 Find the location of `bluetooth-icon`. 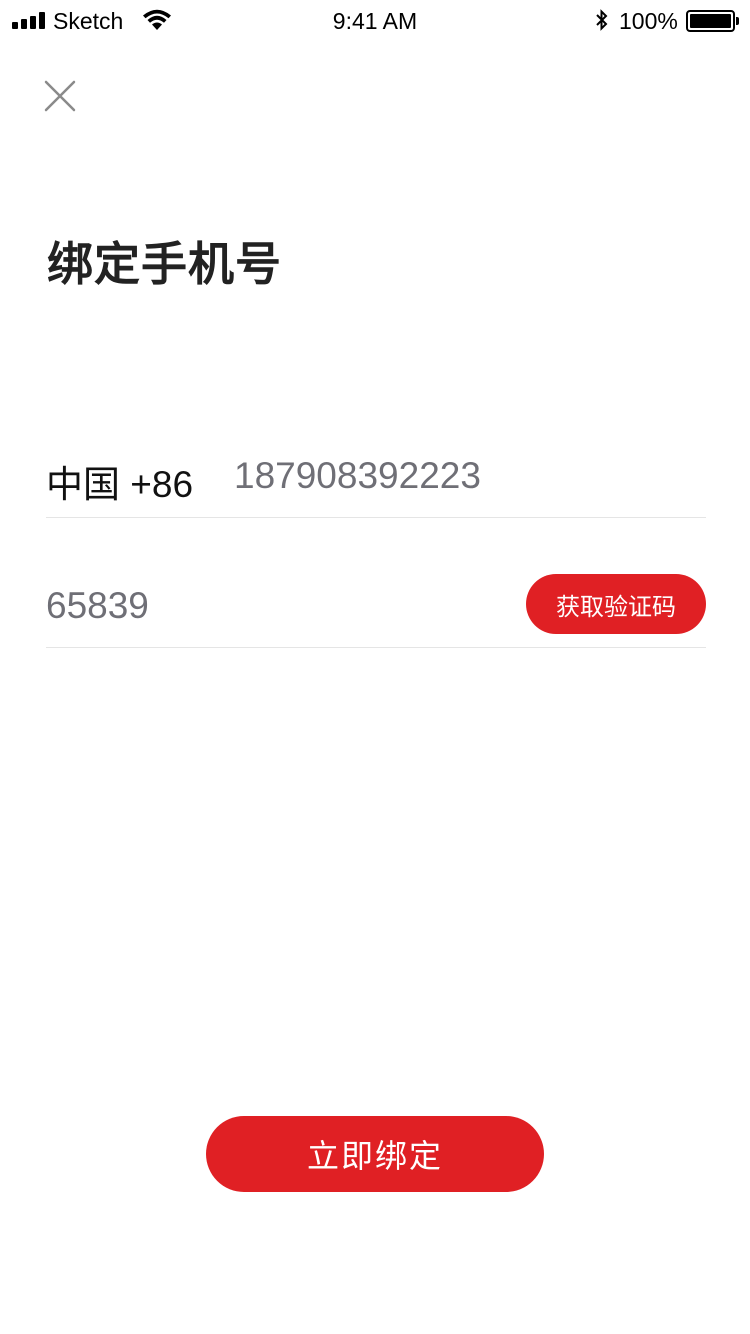

bluetooth-icon is located at coordinates (602, 20).